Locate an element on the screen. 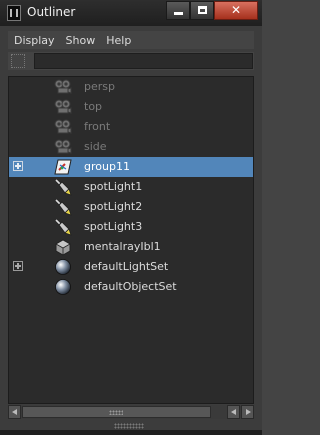  filter-bar is located at coordinates (131, 61).